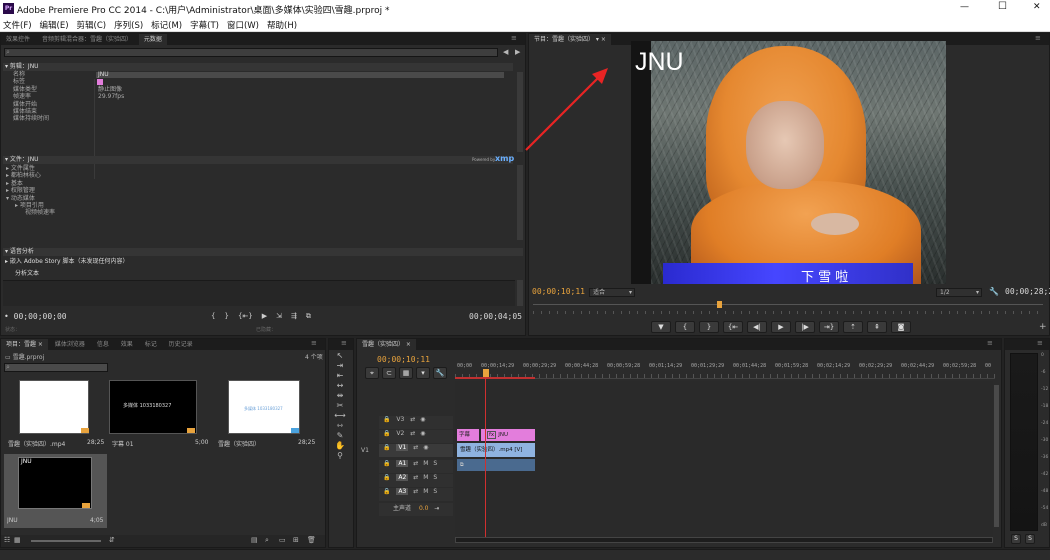 This screenshot has height=560, width=1050. I want to click on speech-section-header: ▾ 语音分析, so click(263, 252).